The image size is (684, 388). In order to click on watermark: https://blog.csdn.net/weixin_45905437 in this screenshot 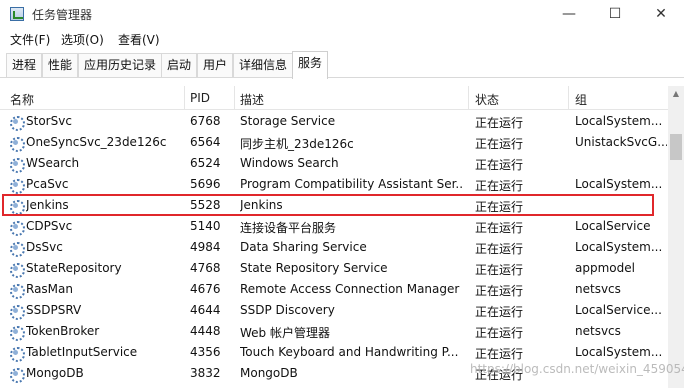, I will do `click(577, 369)`.